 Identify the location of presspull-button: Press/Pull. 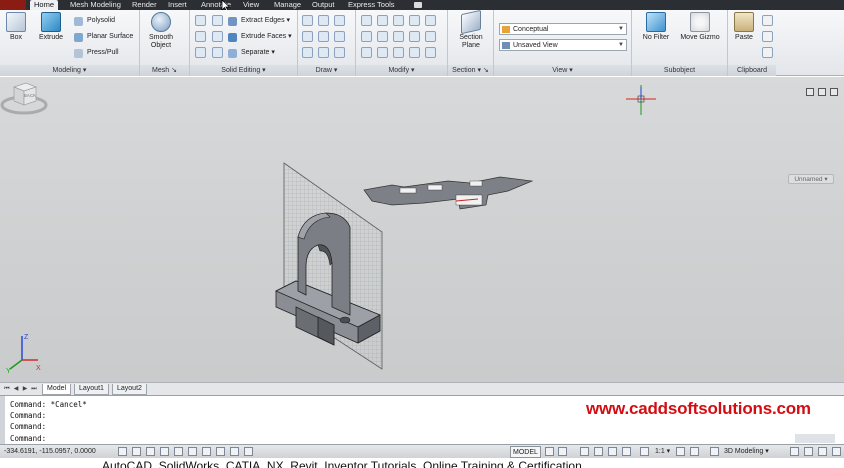
(96, 53).